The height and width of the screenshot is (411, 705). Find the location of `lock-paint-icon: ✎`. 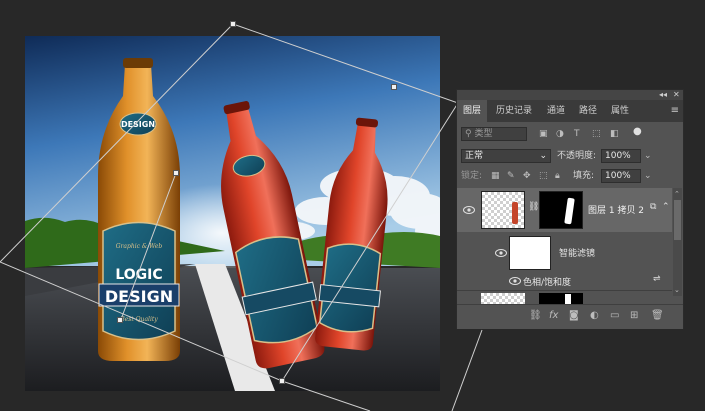

lock-paint-icon: ✎ is located at coordinates (511, 176).